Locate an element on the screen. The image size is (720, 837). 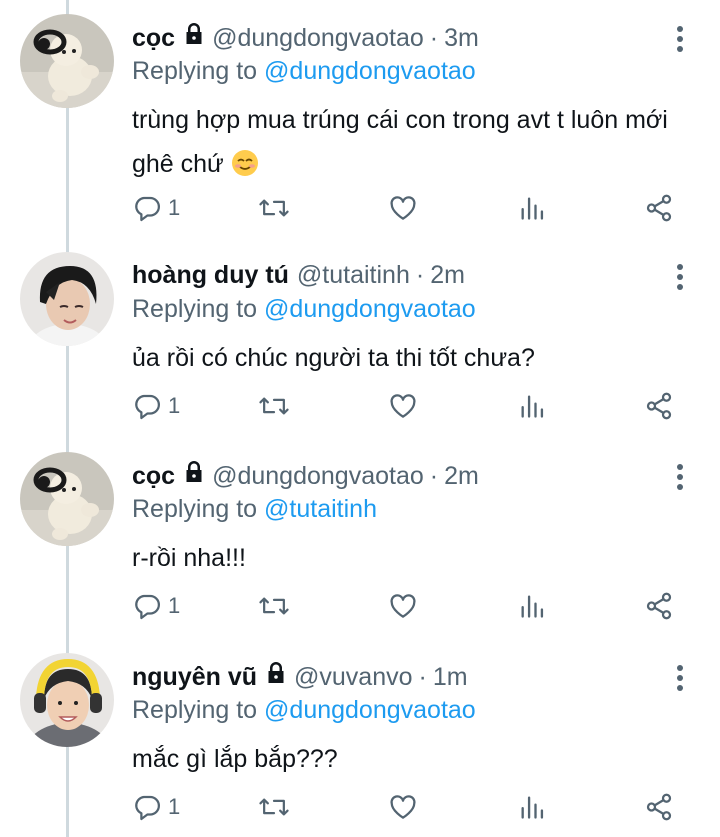
tweet-text: r-rồi nha!!! is located at coordinates (412, 558).